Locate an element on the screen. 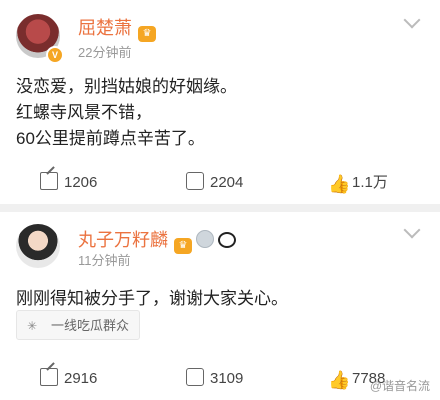 This screenshot has width=440, height=400. topic-icon: ✳ is located at coordinates (32, 326).